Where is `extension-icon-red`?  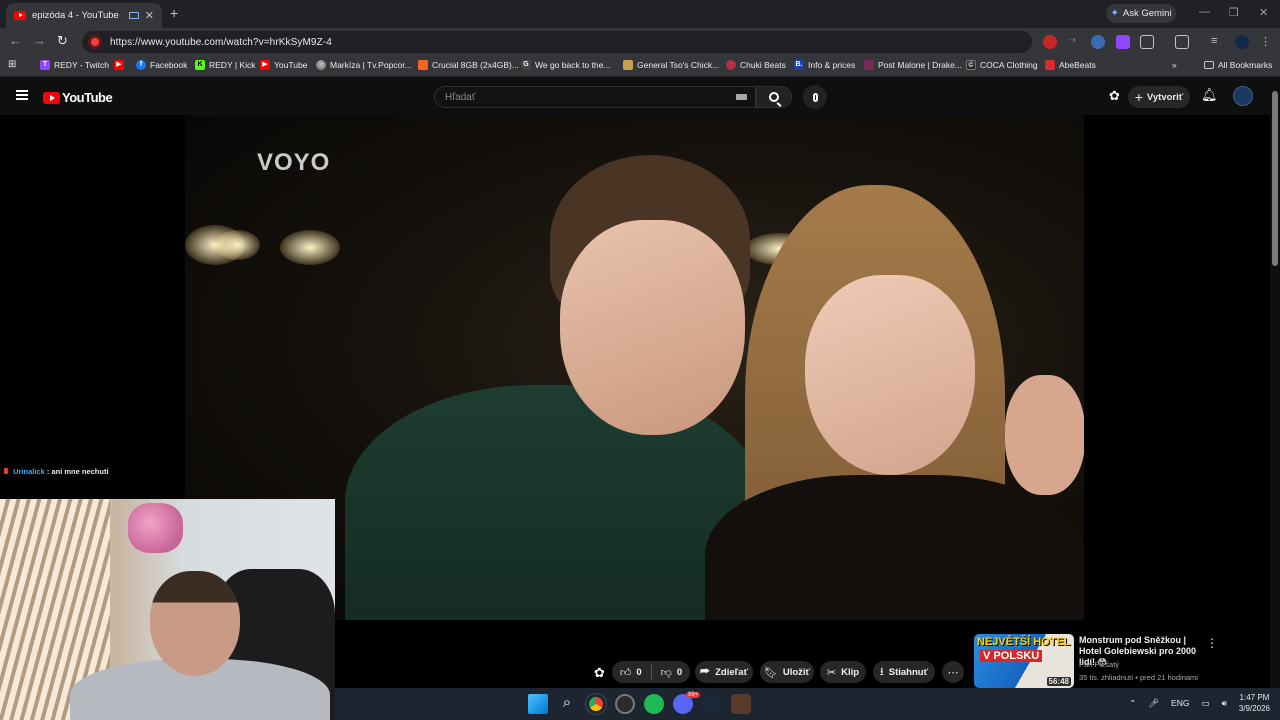
extension-icon-red is located at coordinates (1050, 42).